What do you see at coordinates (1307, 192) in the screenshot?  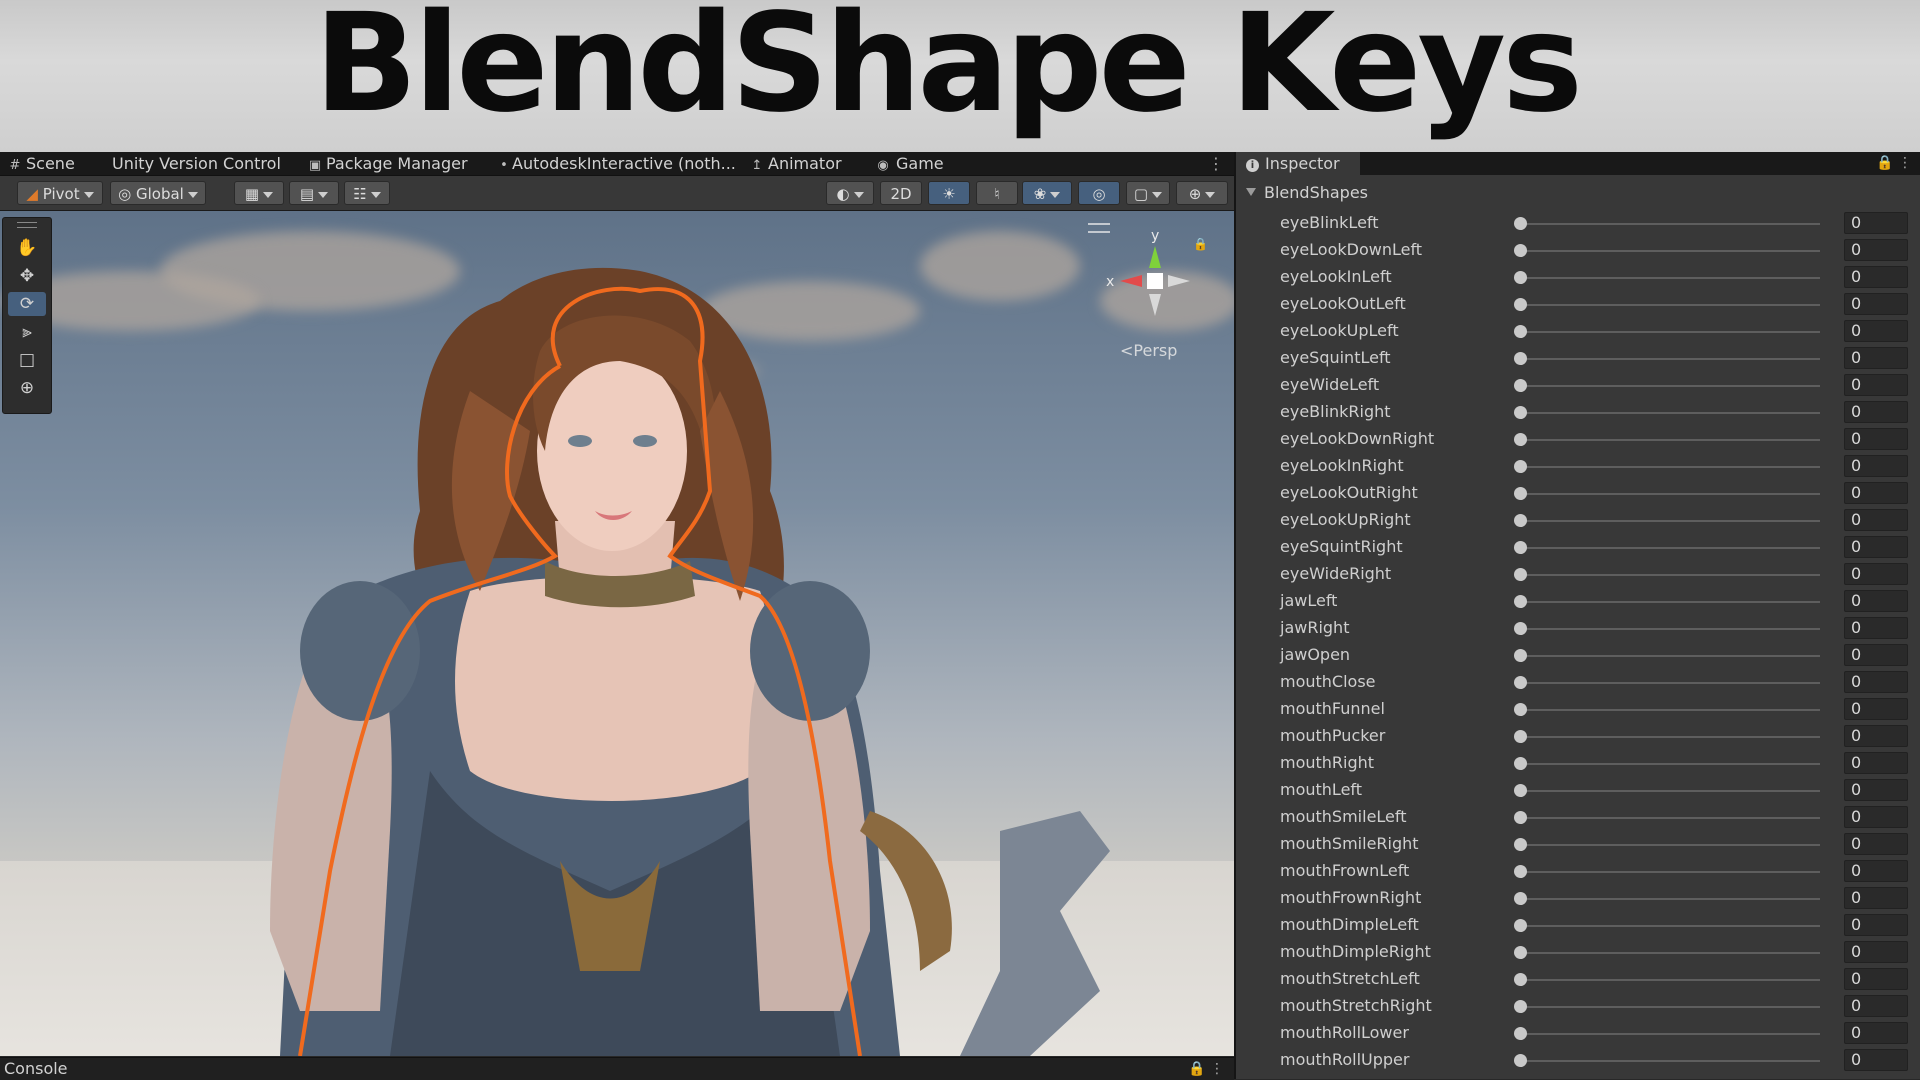 I see `blendshapes-foldout: BlendShapes` at bounding box center [1307, 192].